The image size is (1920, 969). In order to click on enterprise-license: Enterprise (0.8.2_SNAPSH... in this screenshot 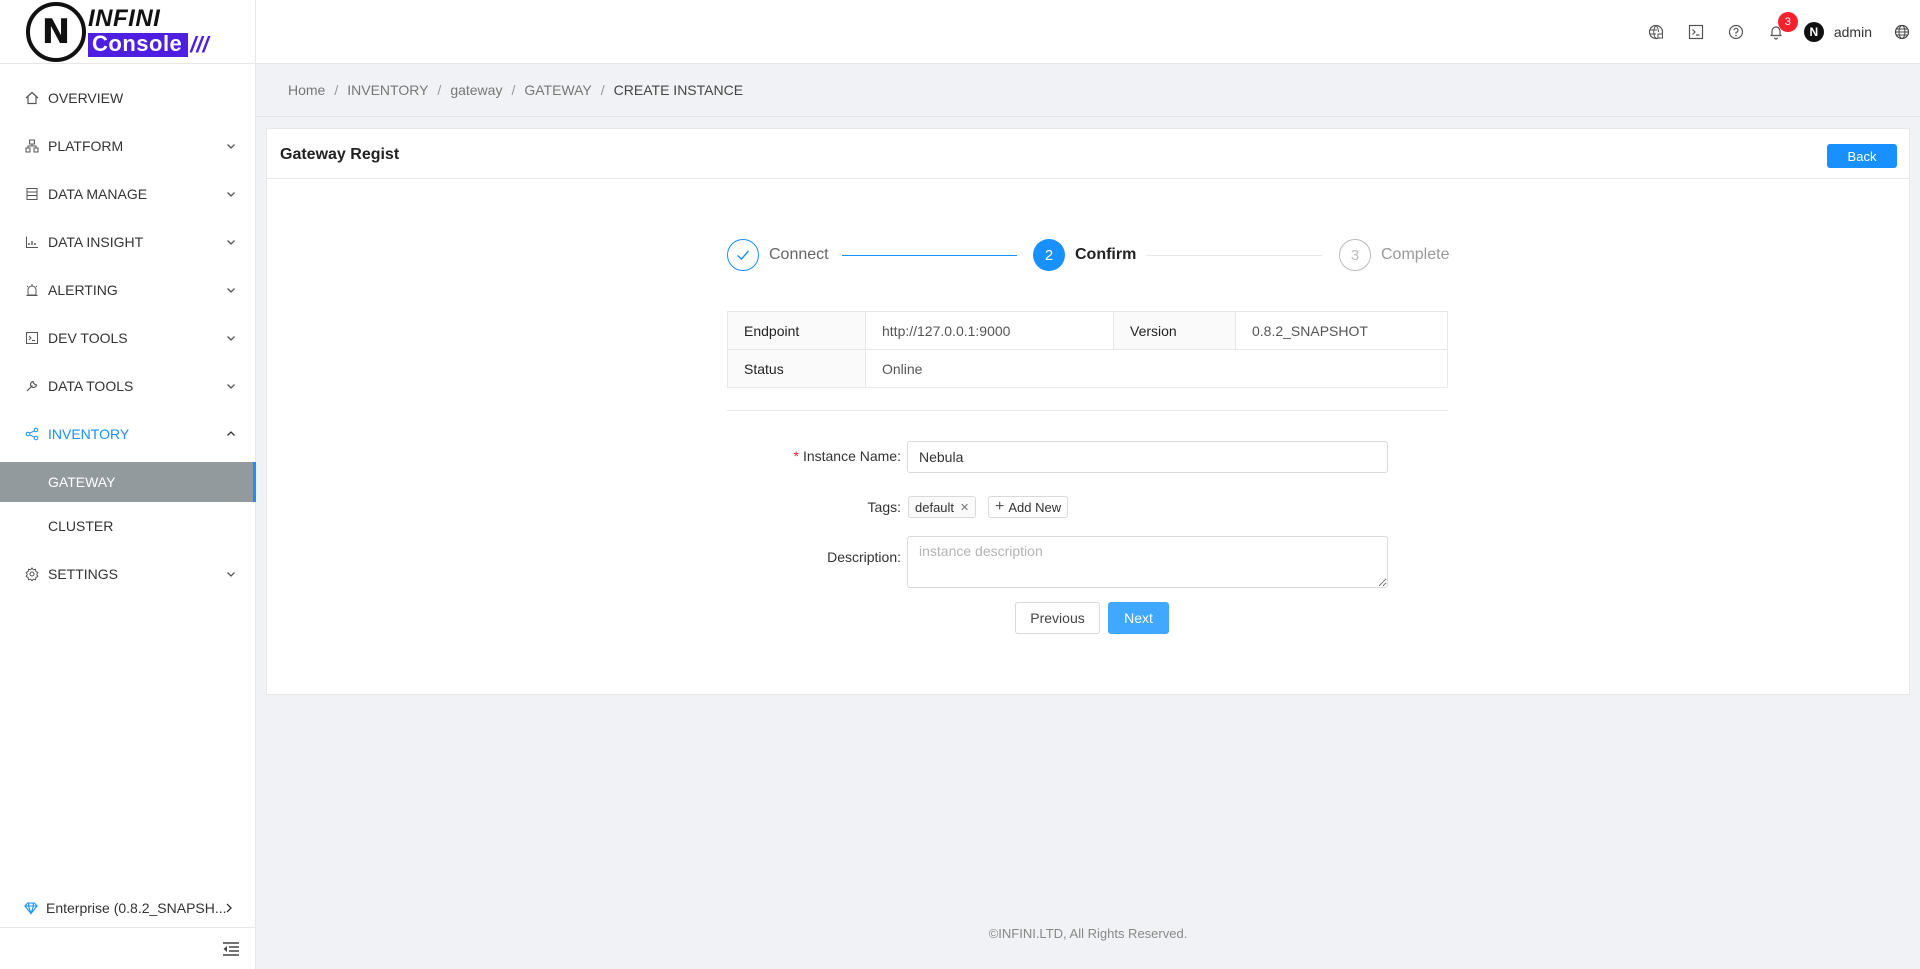, I will do `click(128, 908)`.